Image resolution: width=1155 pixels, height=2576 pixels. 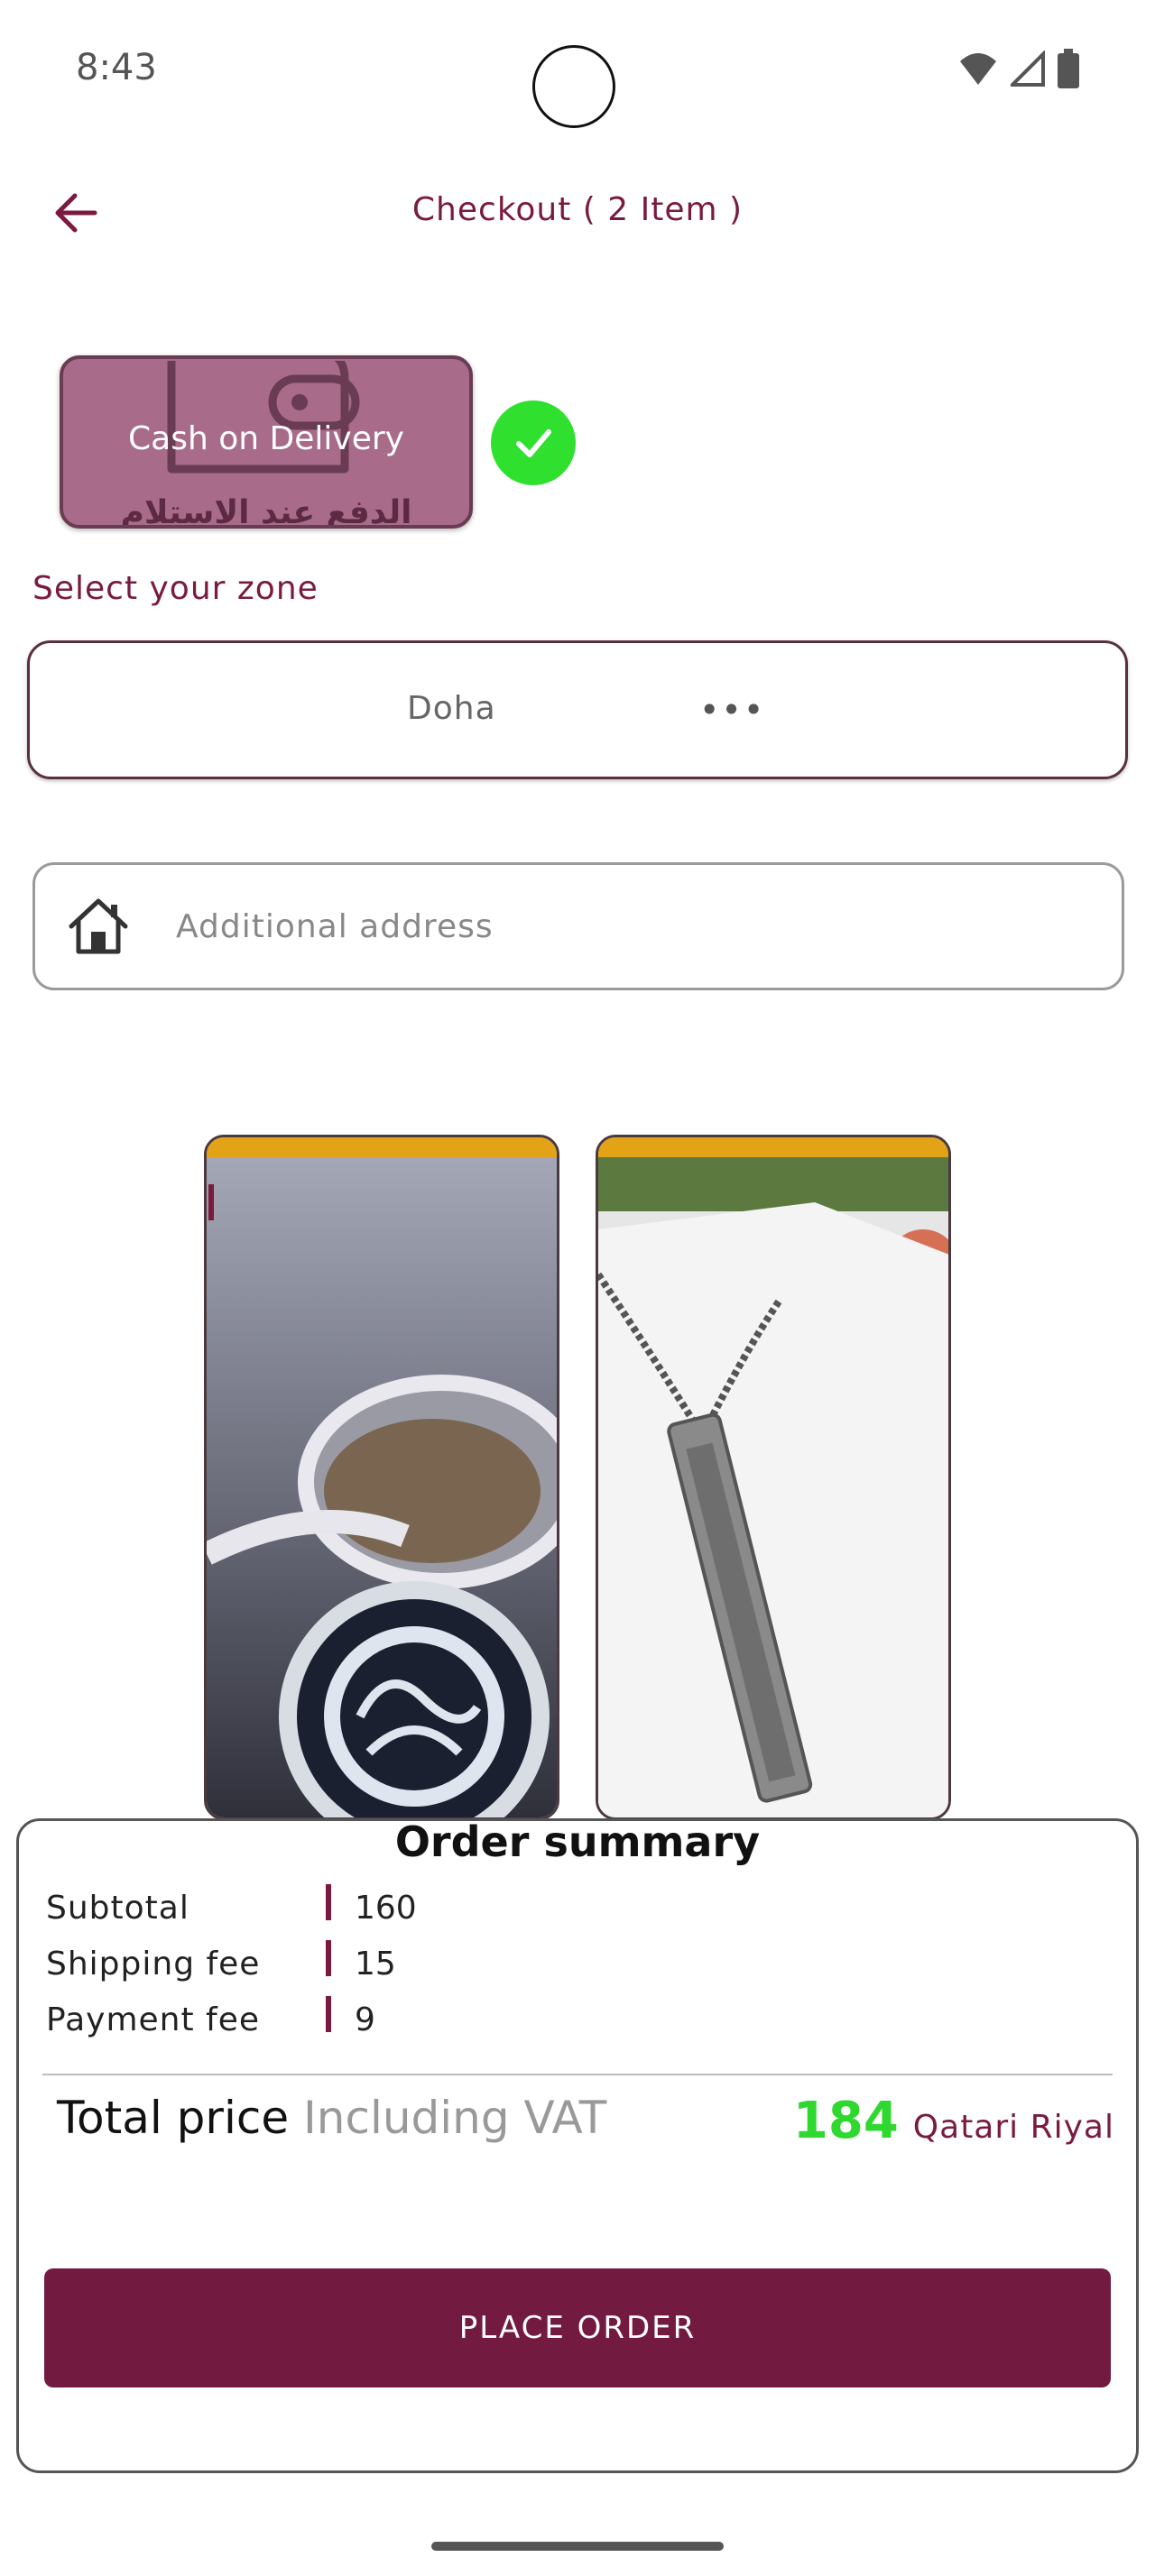 What do you see at coordinates (266, 438) in the screenshot?
I see `payment-method-label: Cash on Delivery` at bounding box center [266, 438].